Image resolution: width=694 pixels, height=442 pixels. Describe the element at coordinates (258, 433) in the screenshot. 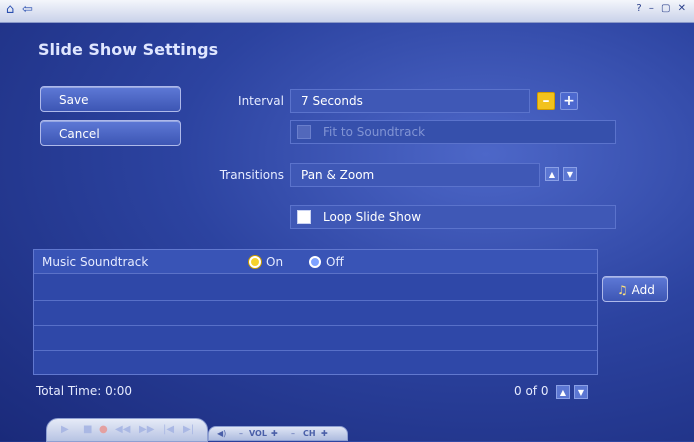

I see `vol-label: VOL` at that location.